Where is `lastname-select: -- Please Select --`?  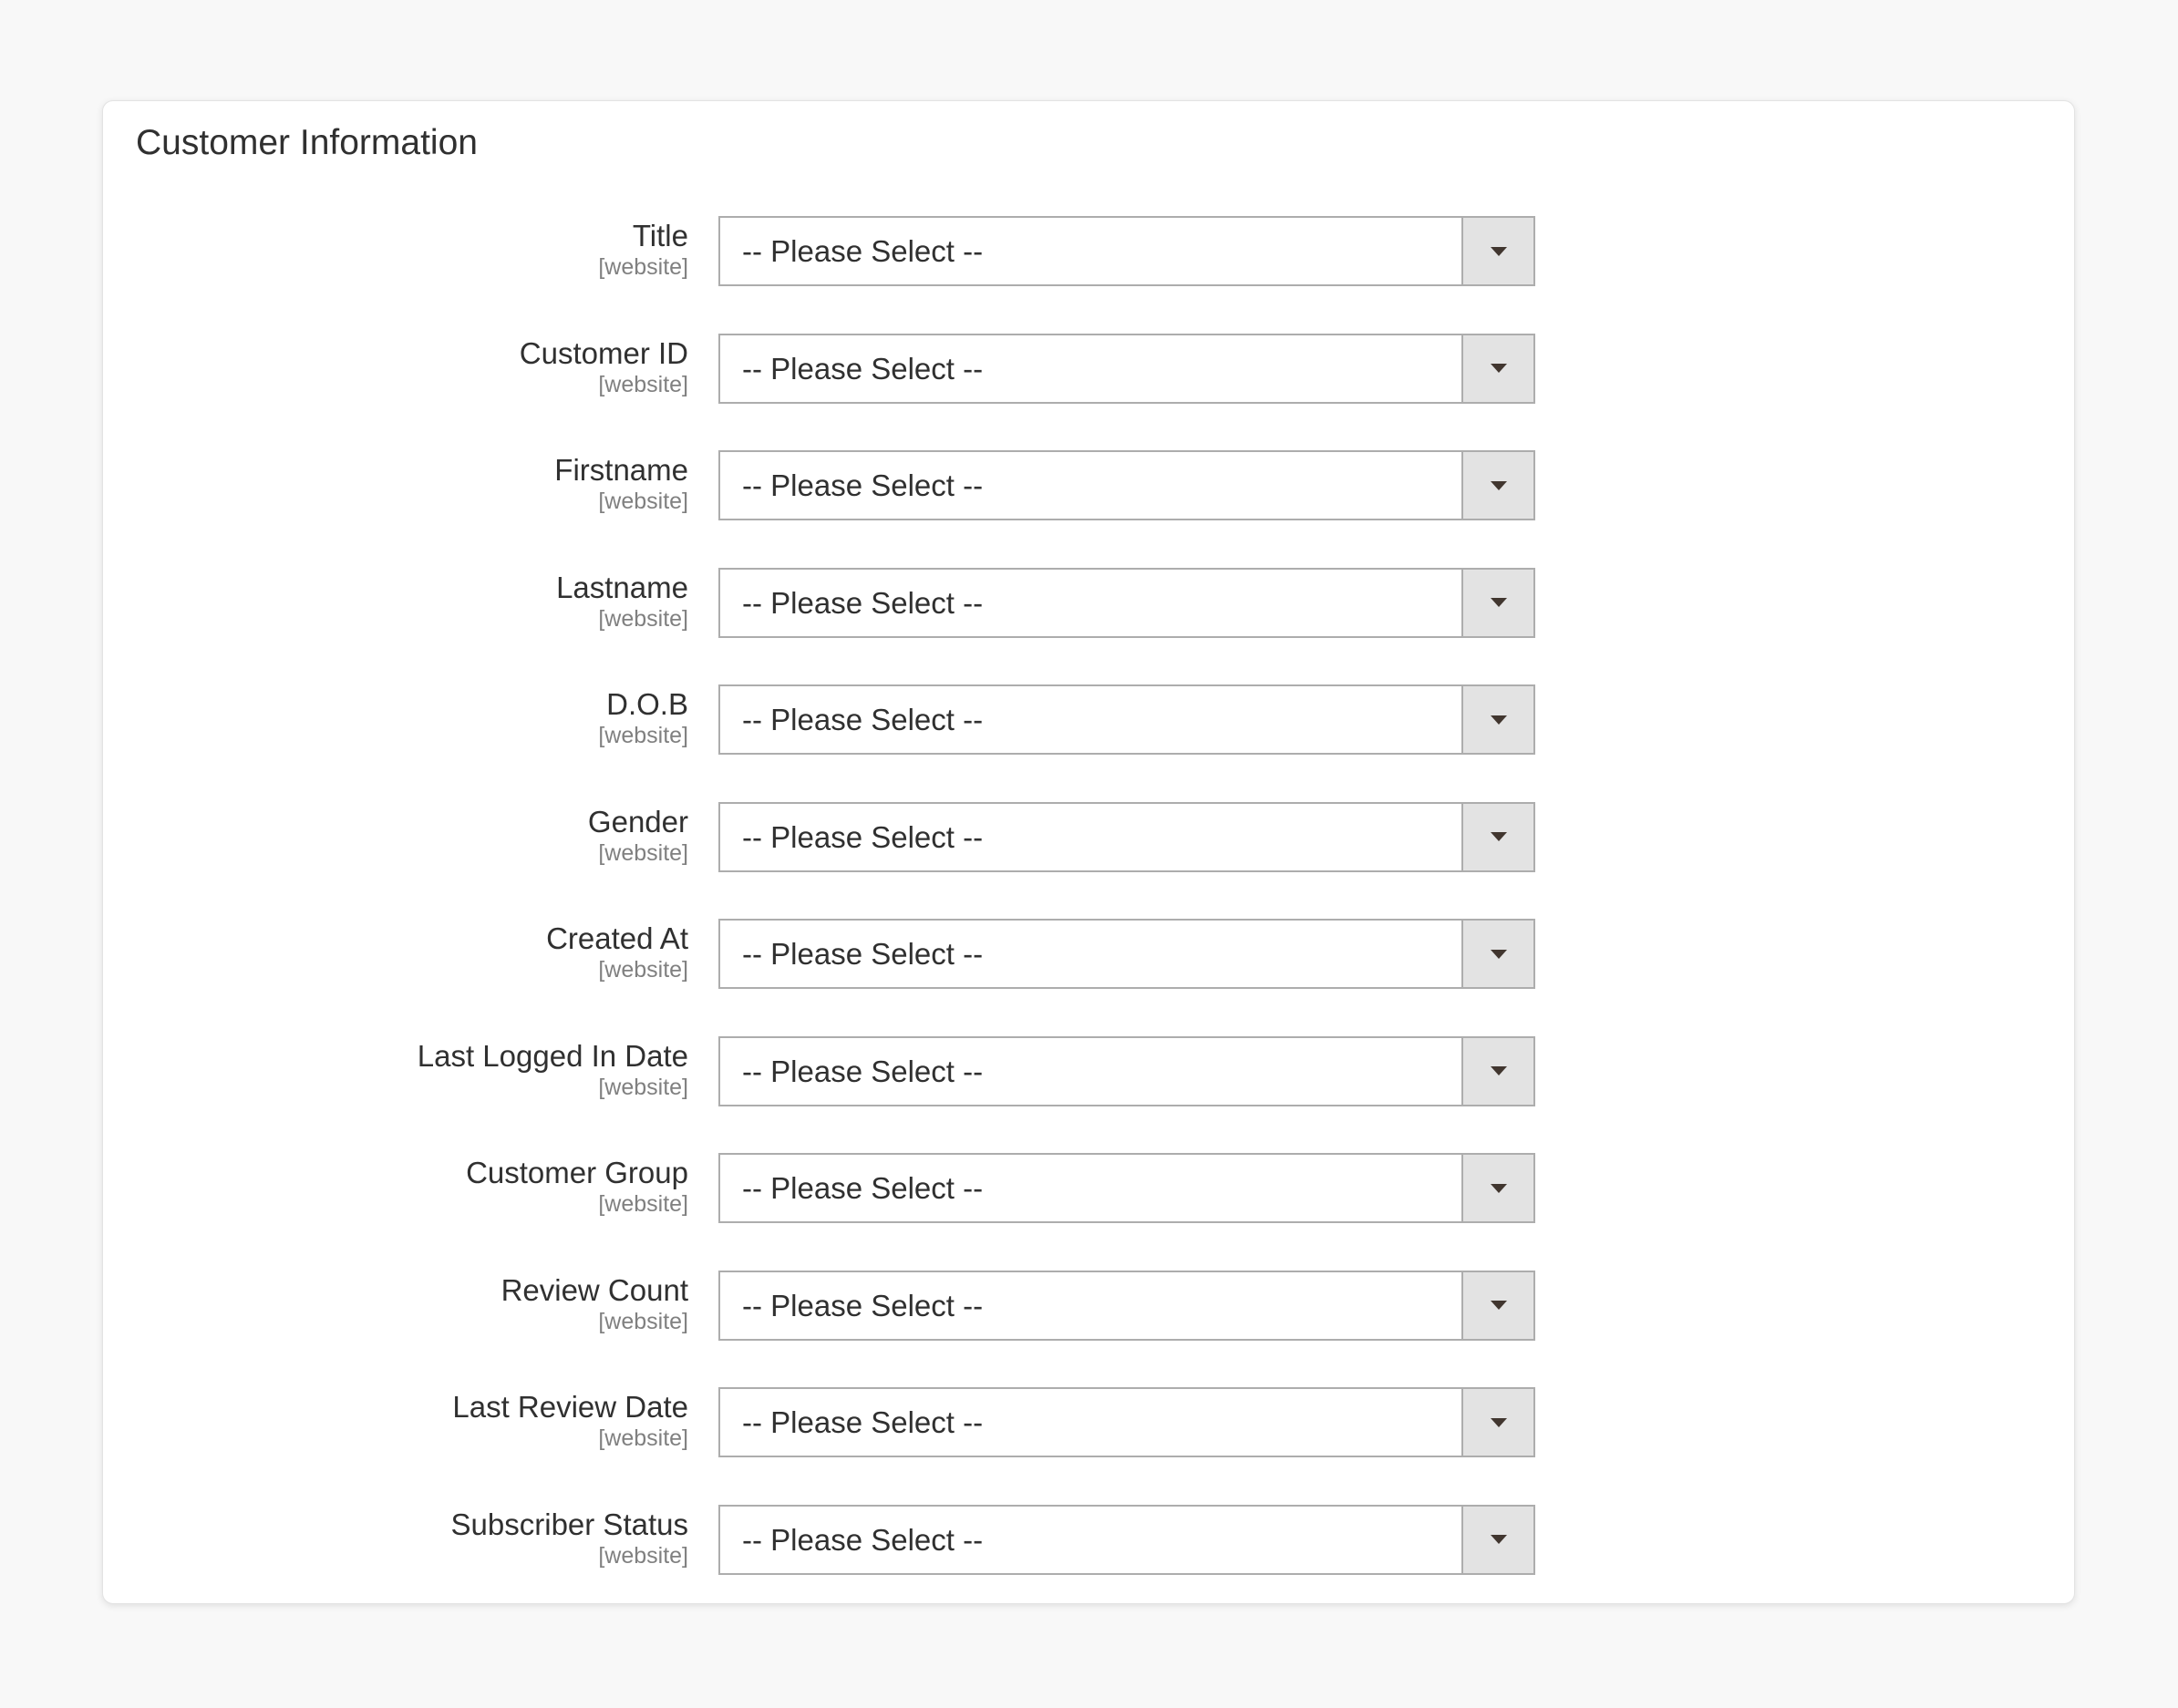 lastname-select: -- Please Select -- is located at coordinates (1127, 602).